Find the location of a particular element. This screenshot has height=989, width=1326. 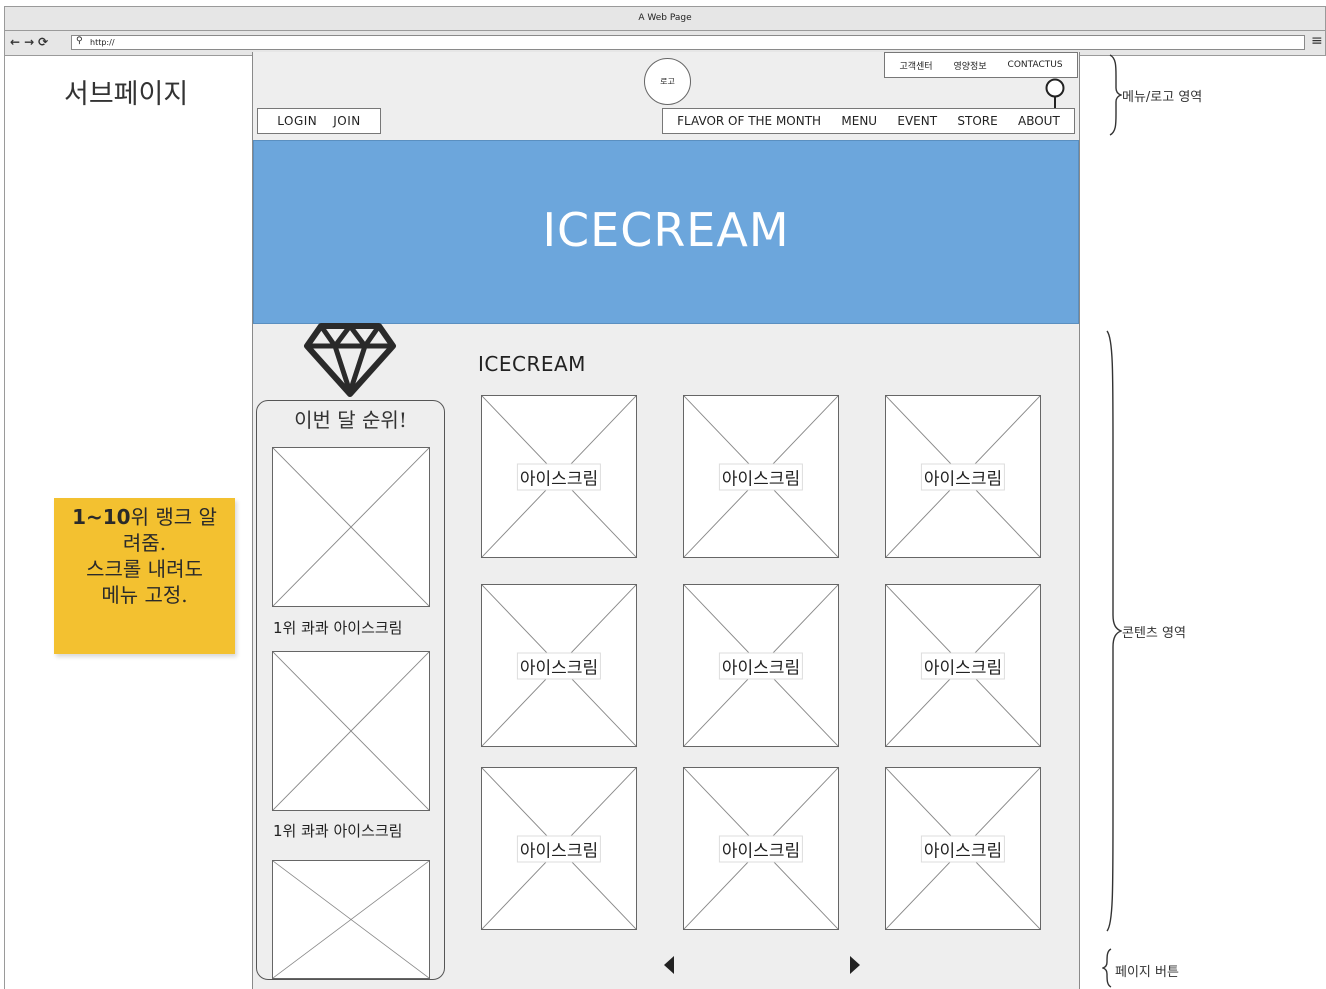

content-title: ICECREAM is located at coordinates (532, 364).